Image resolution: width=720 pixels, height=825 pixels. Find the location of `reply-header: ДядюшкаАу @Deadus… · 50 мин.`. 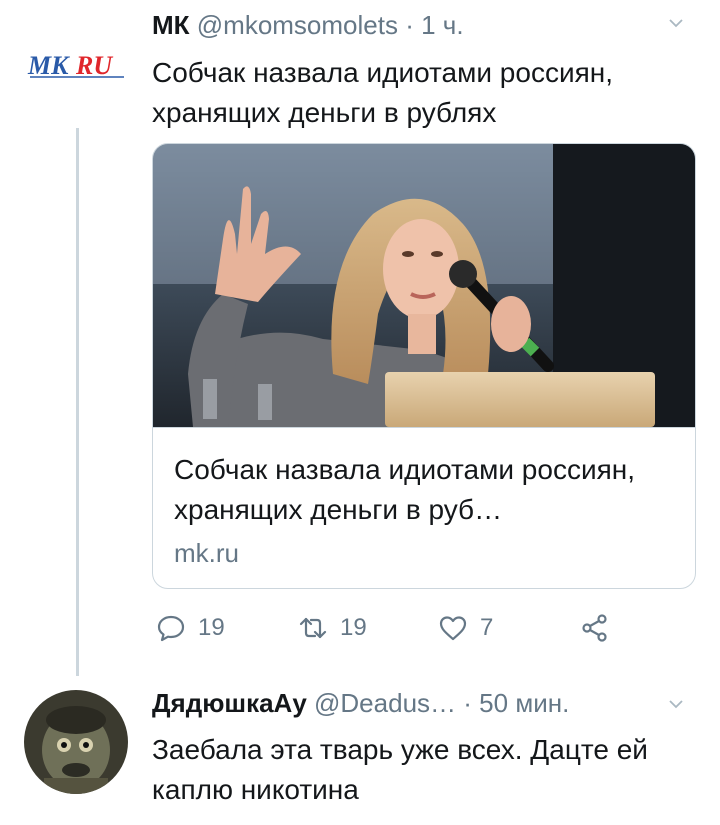

reply-header: ДядюшкаАу @Deadus… · 50 мин. is located at coordinates (360, 703).